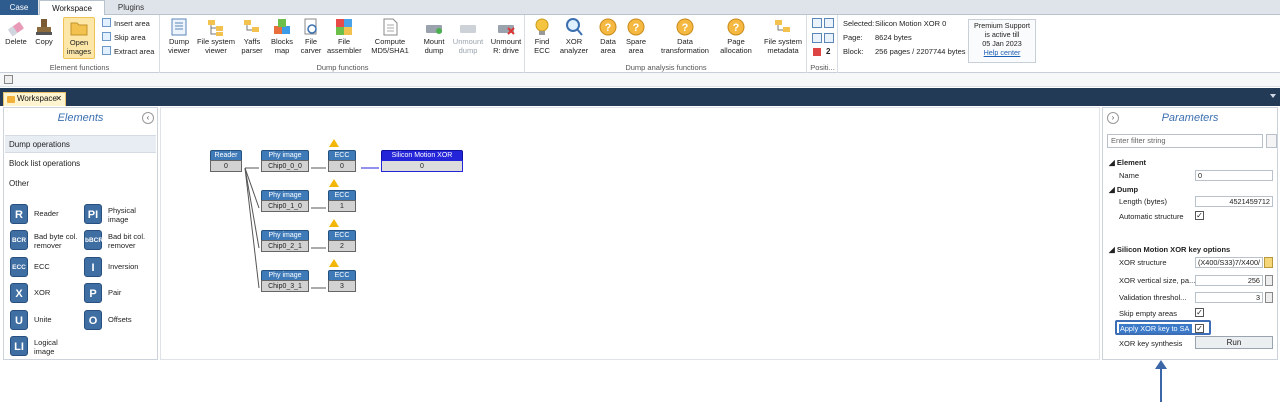 The width and height of the screenshot is (1280, 404). I want to click on tab-case: Case, so click(19, 7).